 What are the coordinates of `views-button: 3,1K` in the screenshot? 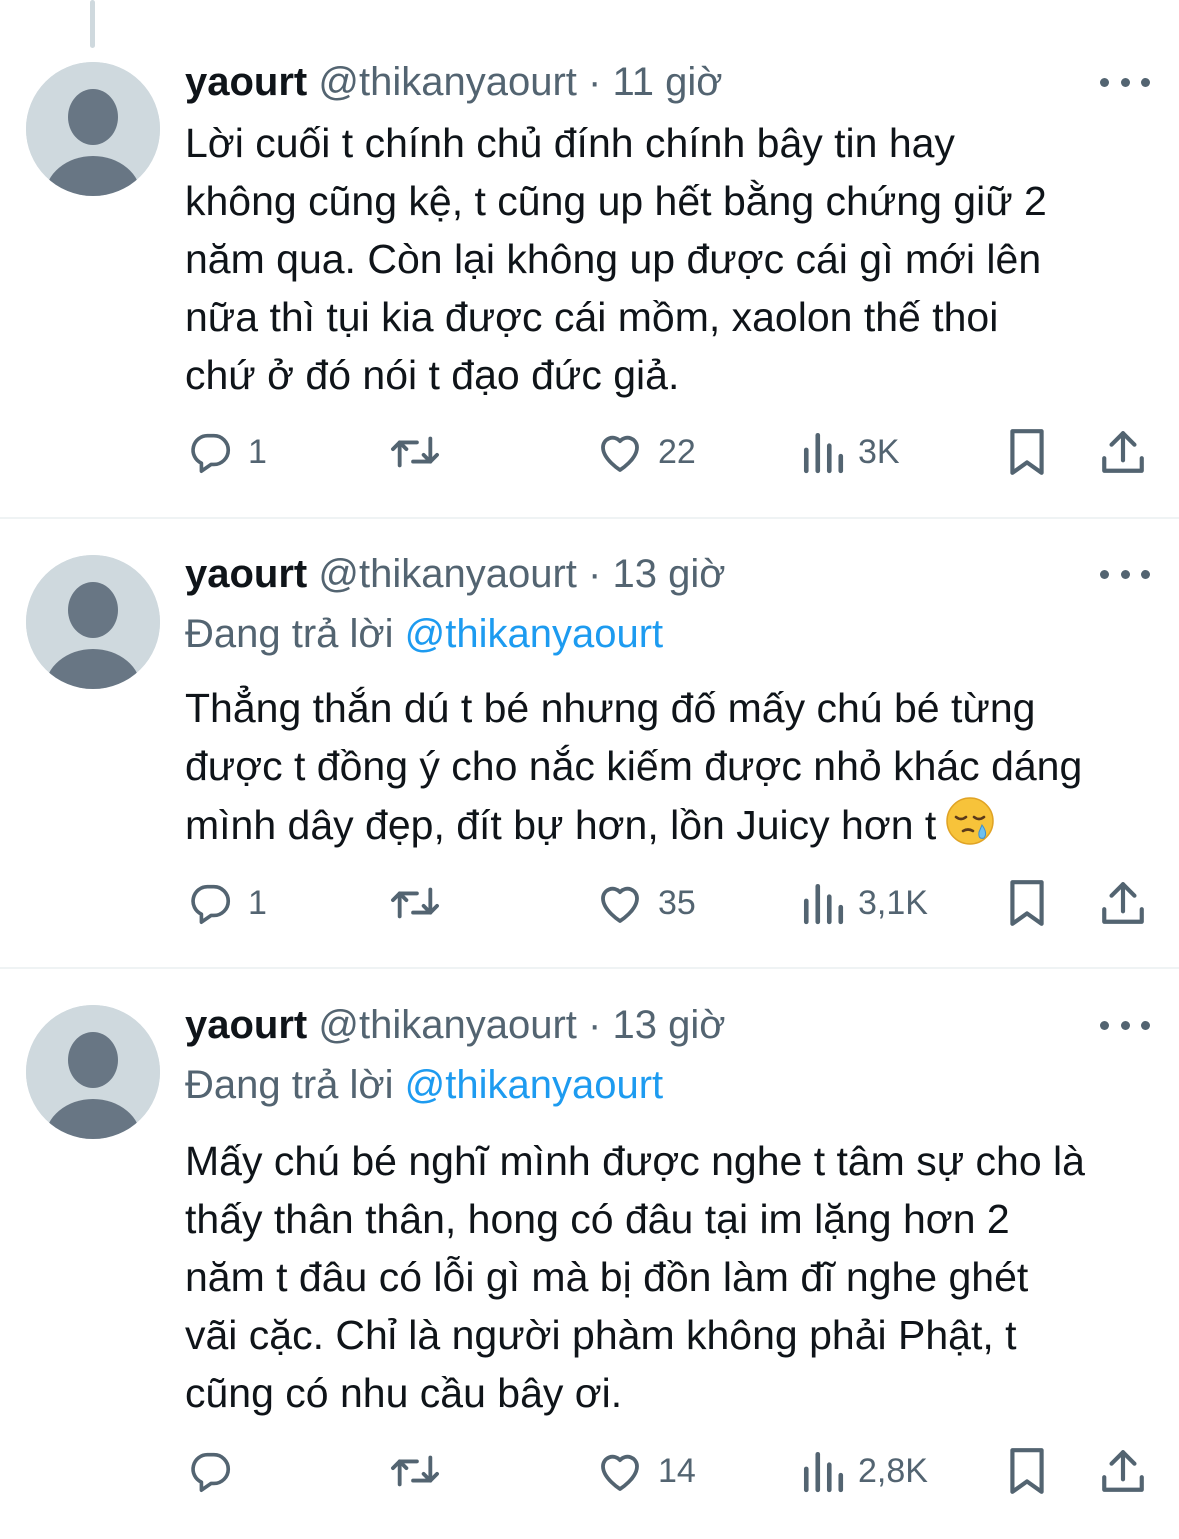 It's located at (865, 903).